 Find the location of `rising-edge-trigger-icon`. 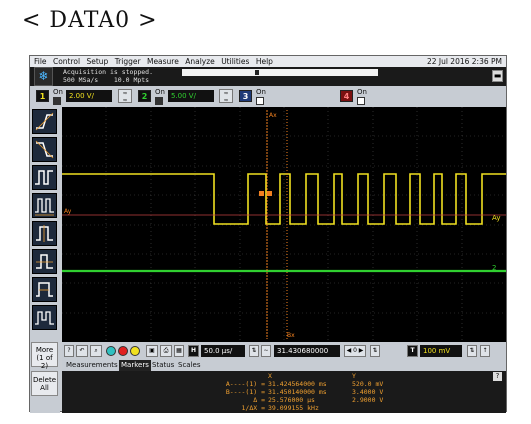

rising-edge-trigger-icon is located at coordinates (44, 121).